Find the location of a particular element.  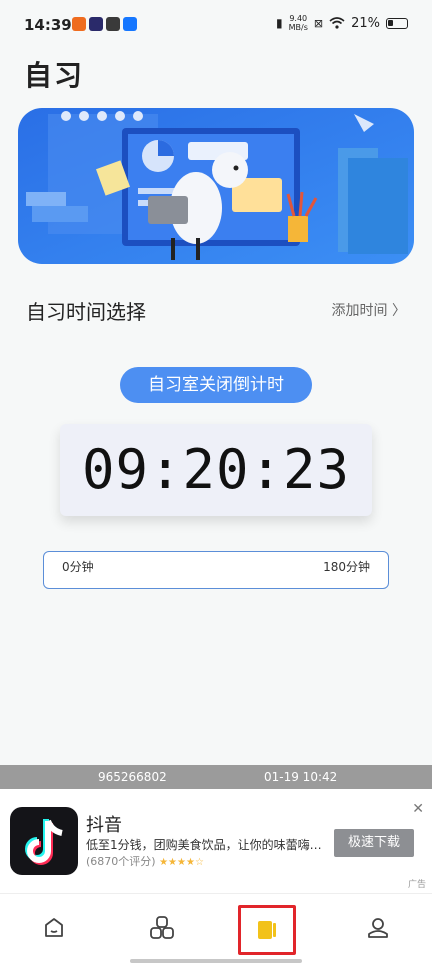

ad-rating-count: (6870个评分) is located at coordinates (121, 861).